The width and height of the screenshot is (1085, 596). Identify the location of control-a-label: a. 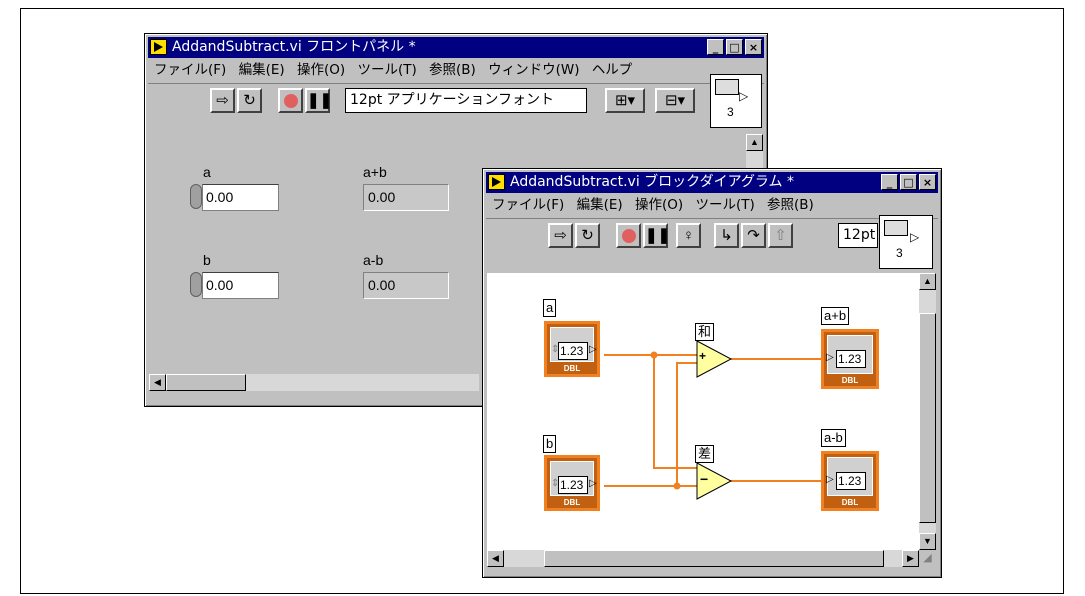
(207, 172).